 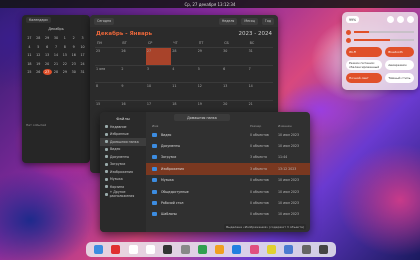 I want to click on day-cell: 28, so click(x=184, y=56).